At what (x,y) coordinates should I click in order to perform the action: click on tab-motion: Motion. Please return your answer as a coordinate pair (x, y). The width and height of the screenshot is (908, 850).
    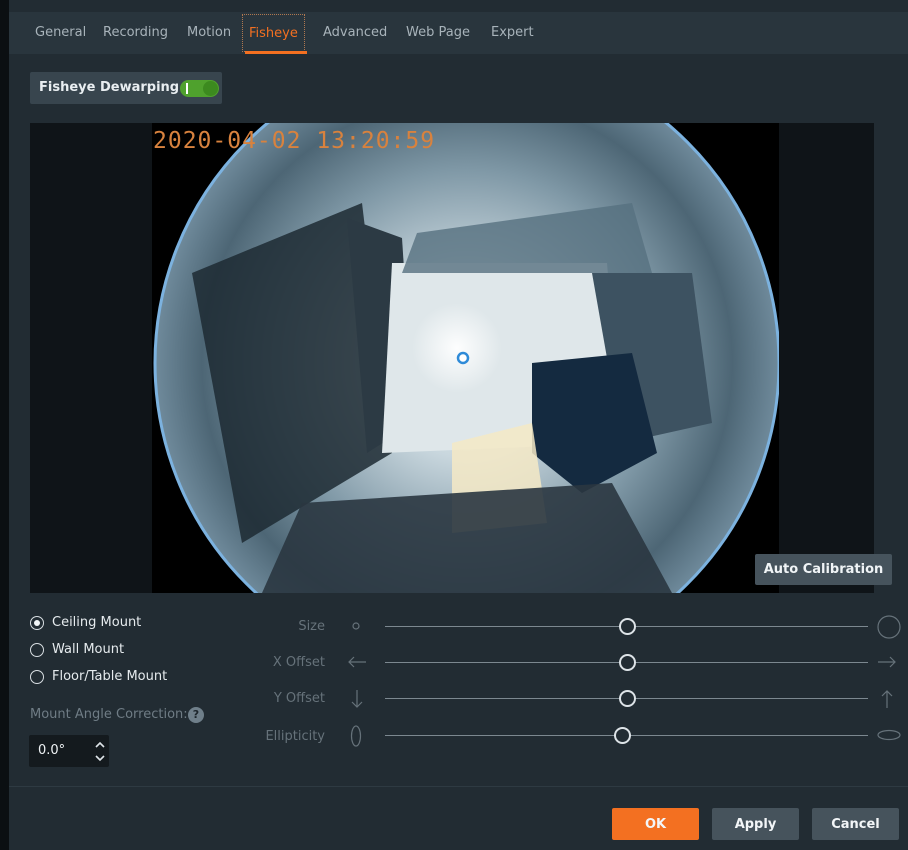
    Looking at the image, I should click on (209, 33).